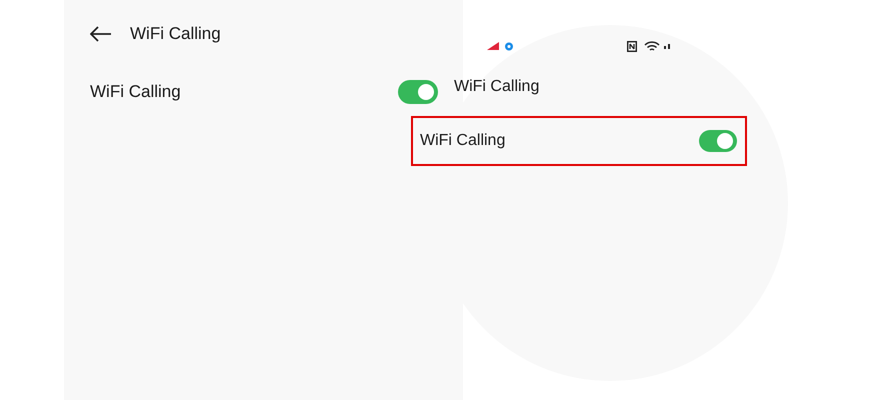 The image size is (879, 400). Describe the element at coordinates (175, 34) in the screenshot. I see `page-title: WiFi Calling` at that location.